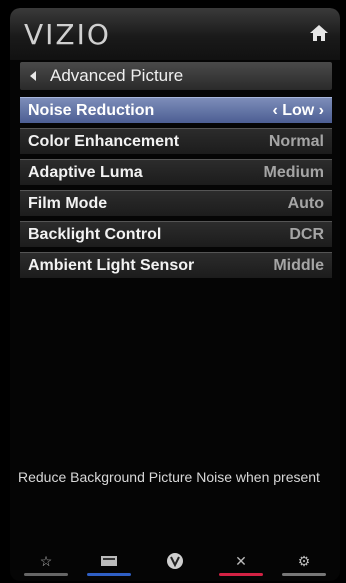  Describe the element at coordinates (67, 34) in the screenshot. I see `brand-logo: VIZIO` at that location.